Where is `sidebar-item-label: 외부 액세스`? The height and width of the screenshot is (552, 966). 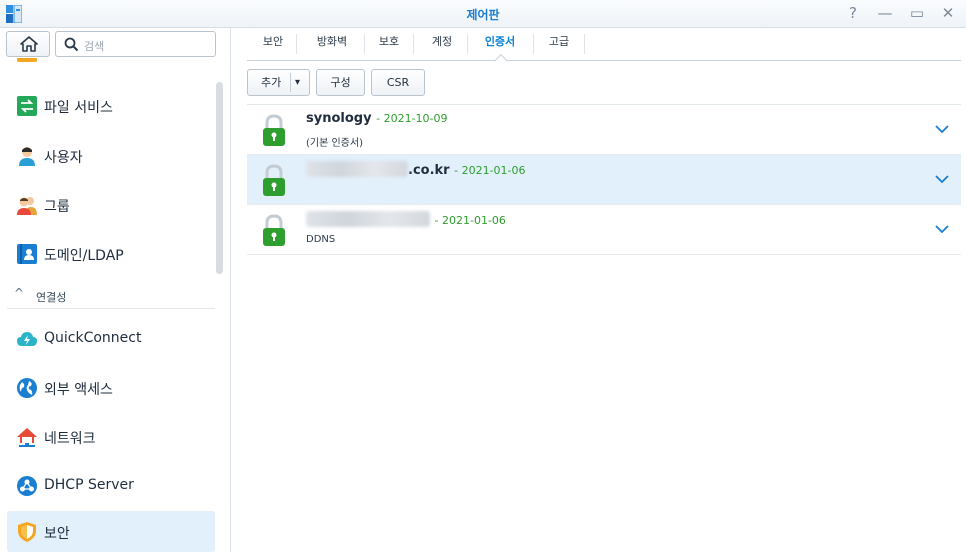 sidebar-item-label: 외부 액세스 is located at coordinates (78, 390).